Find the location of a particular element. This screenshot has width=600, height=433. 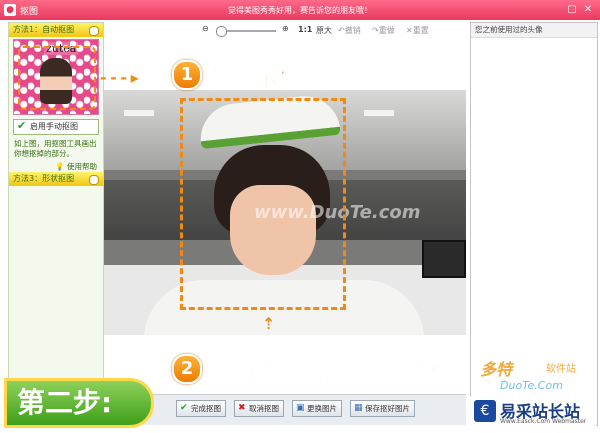

zoom-slider-knob is located at coordinates (221, 31).